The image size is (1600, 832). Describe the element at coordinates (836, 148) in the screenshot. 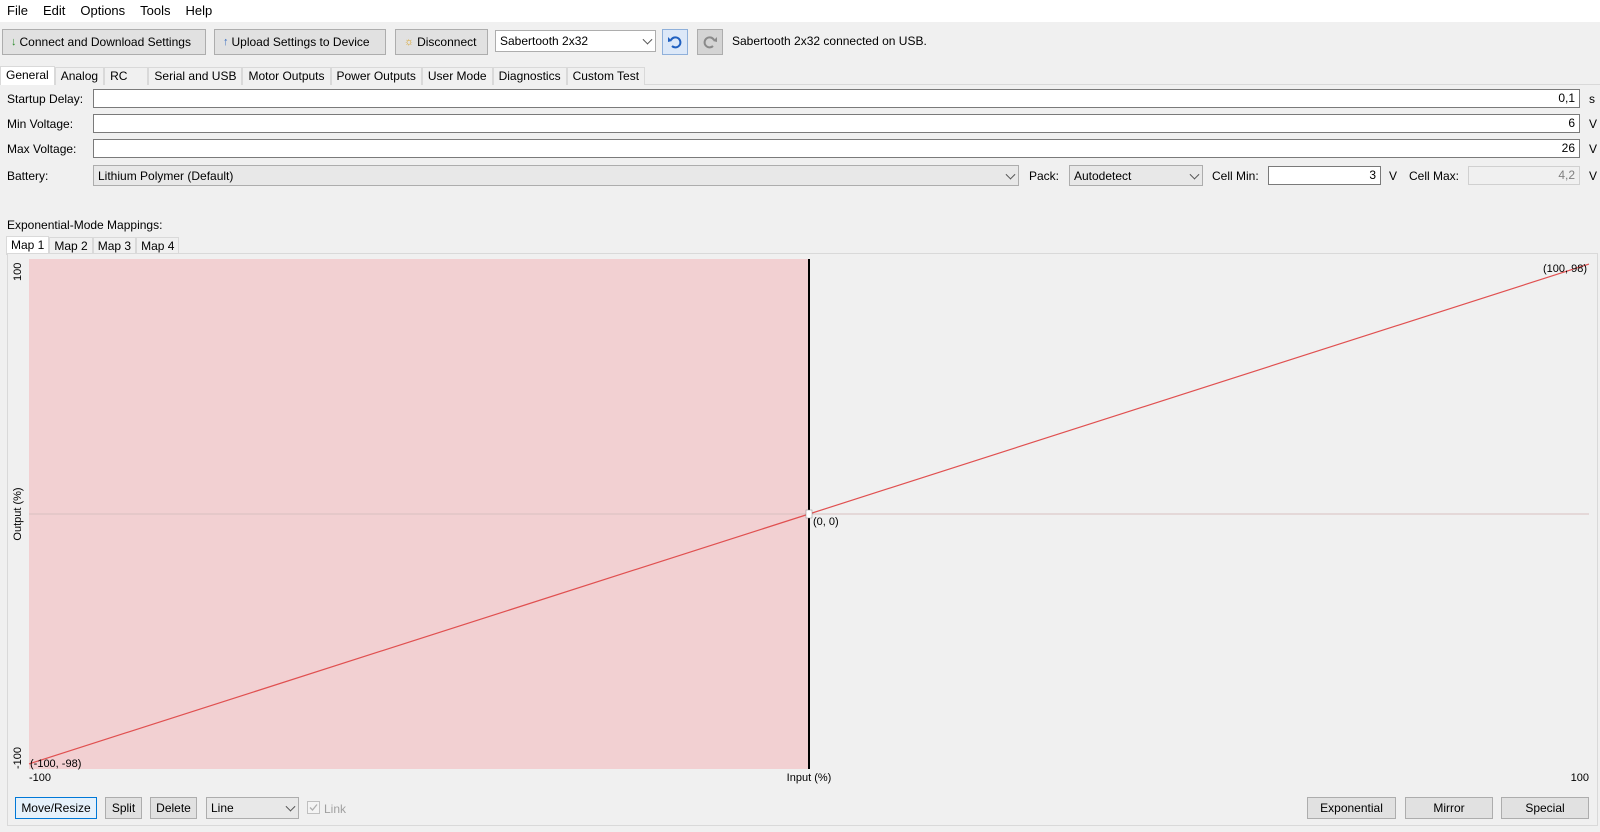

I see `max-voltage-field: 26` at that location.